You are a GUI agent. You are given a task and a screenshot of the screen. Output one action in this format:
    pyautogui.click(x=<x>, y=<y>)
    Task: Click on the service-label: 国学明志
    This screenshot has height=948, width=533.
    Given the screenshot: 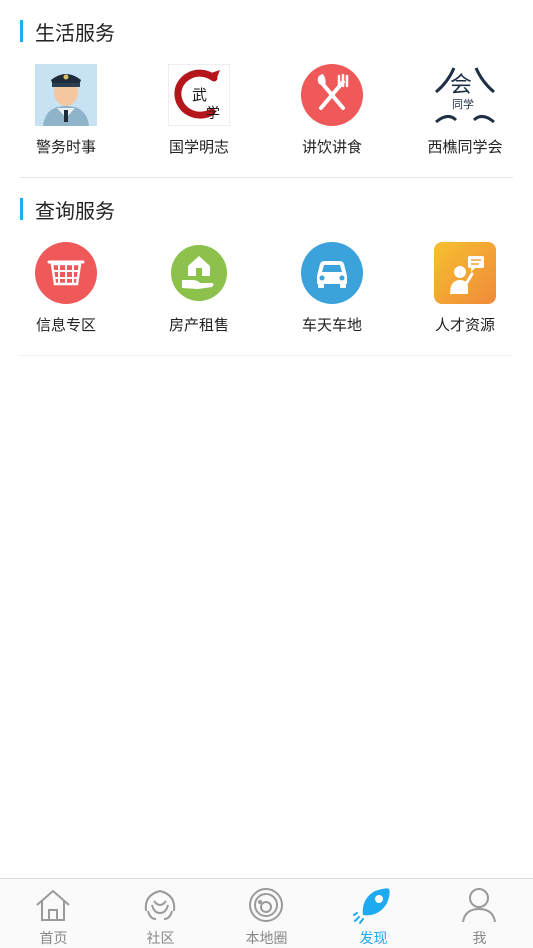 What is the action you would take?
    pyautogui.click(x=198, y=147)
    